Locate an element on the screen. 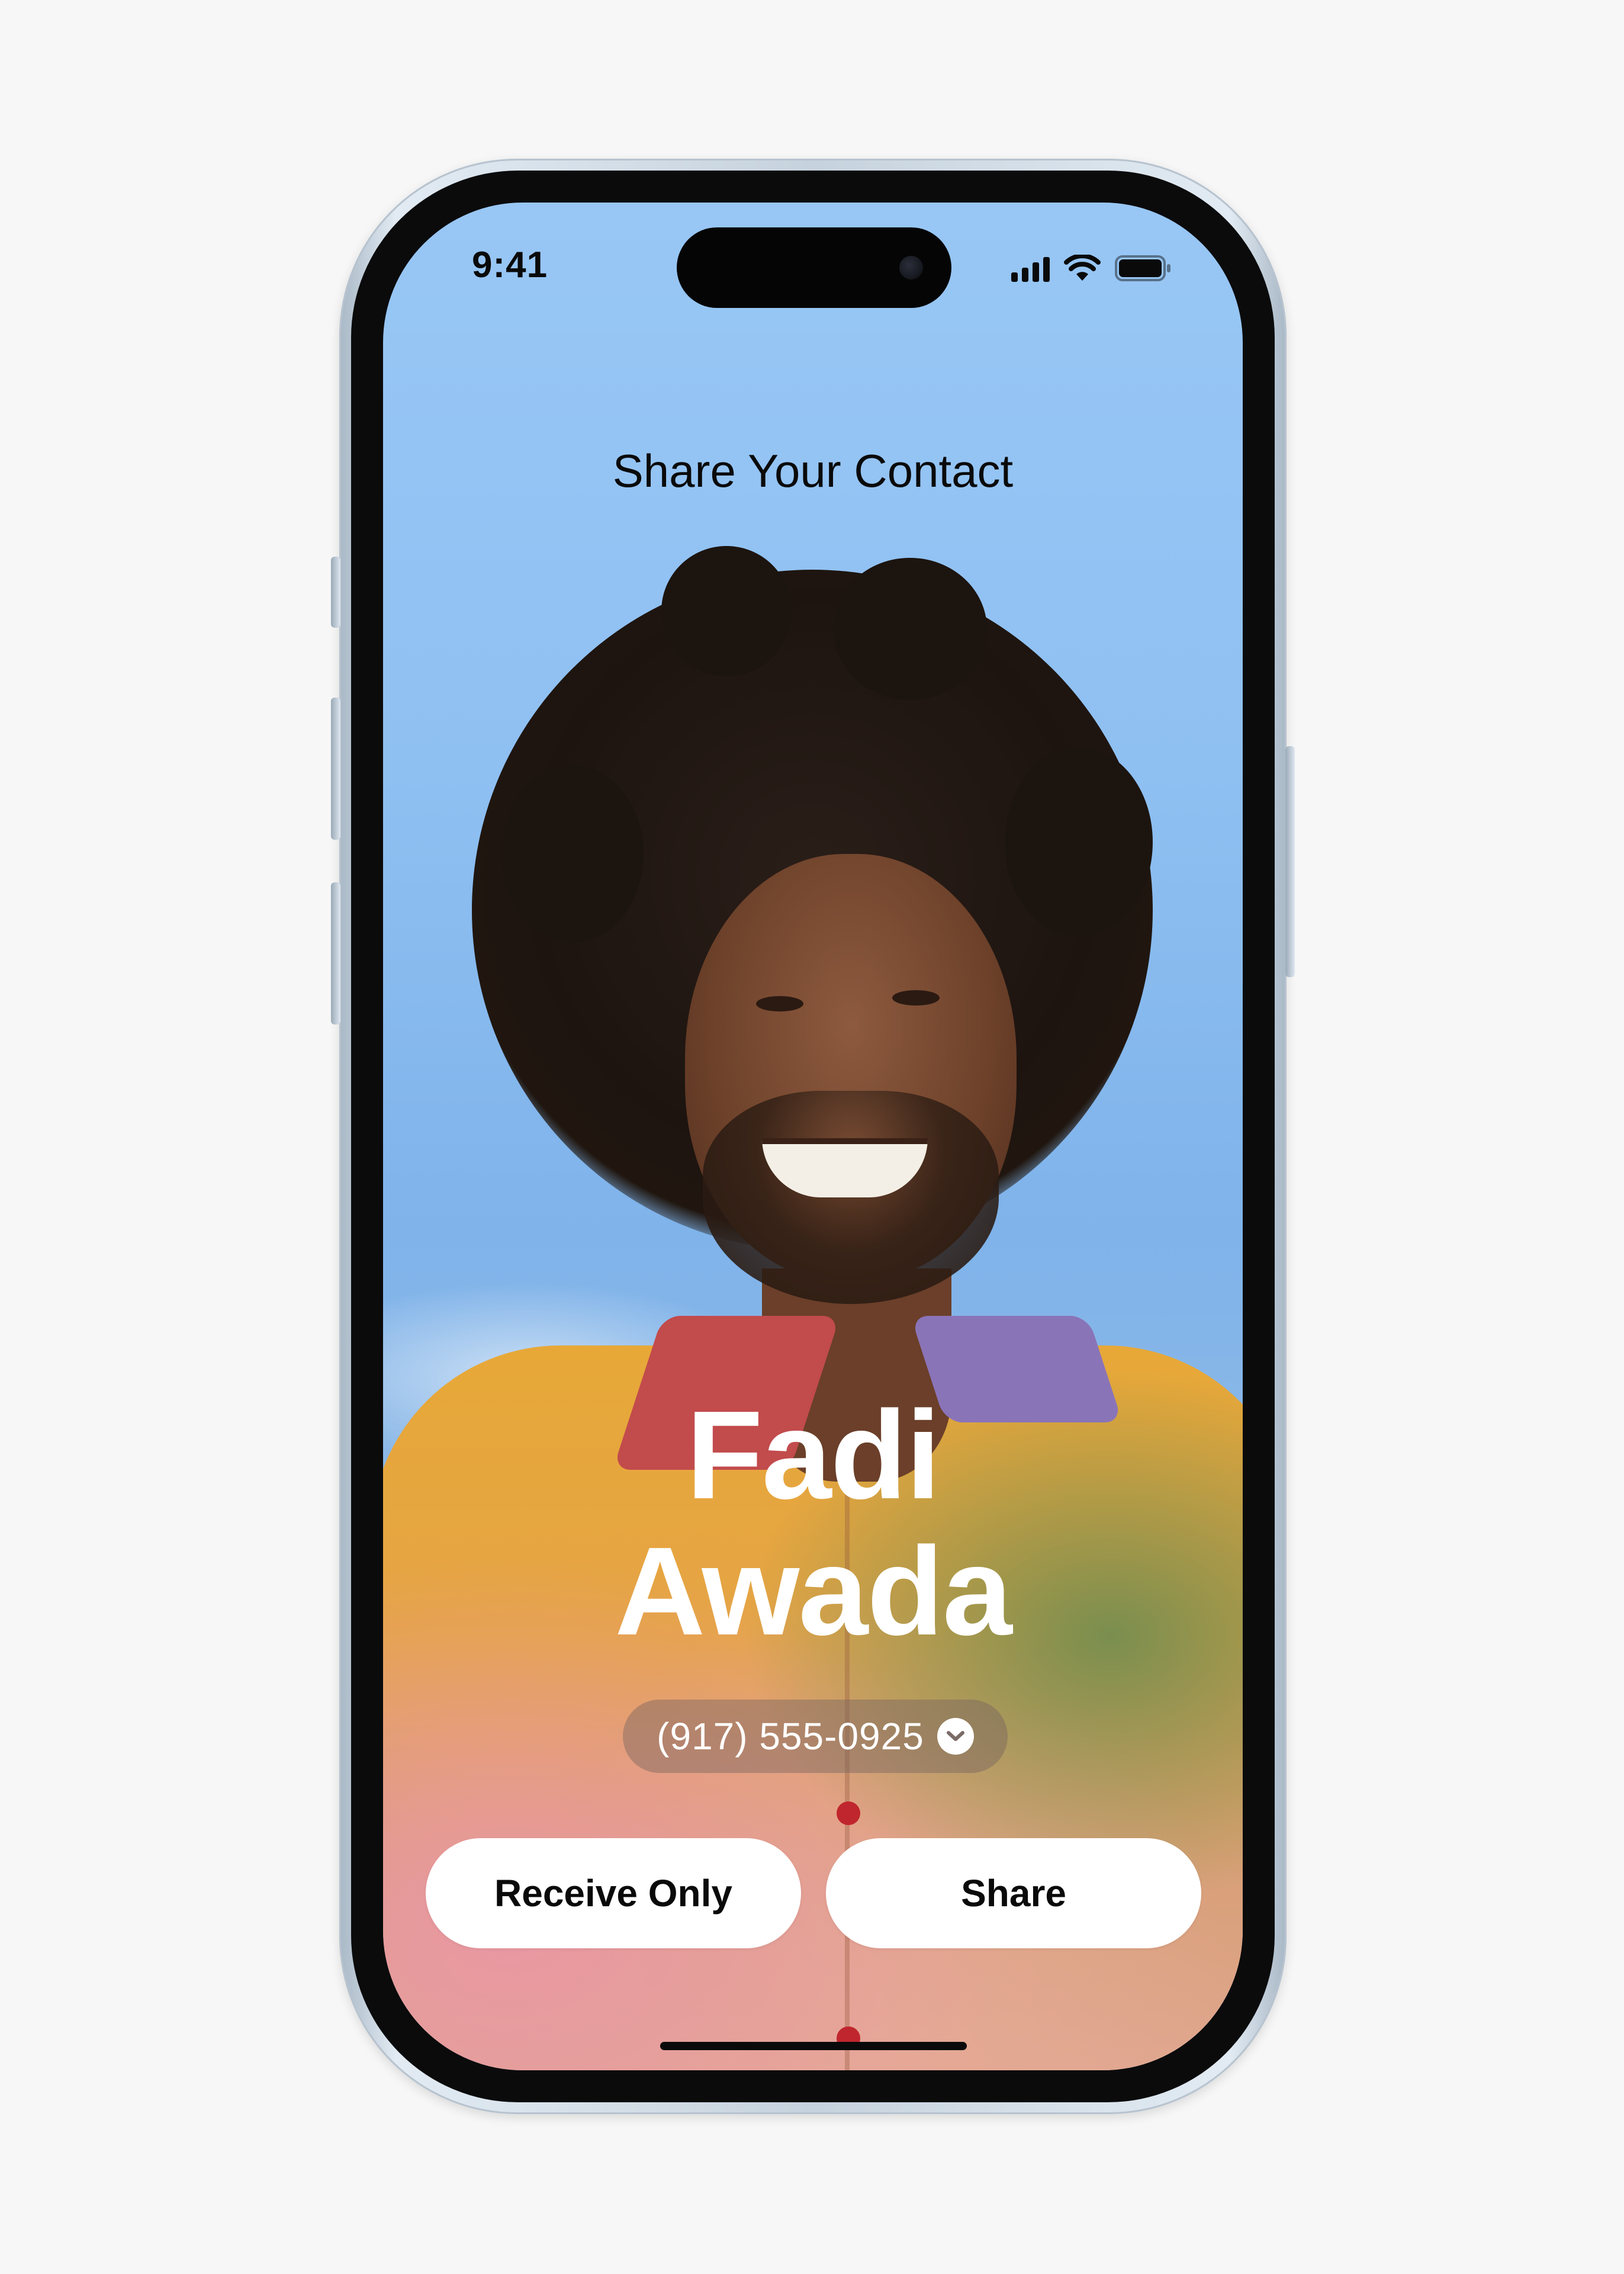 Image resolution: width=1624 pixels, height=2274 pixels. right-eye is located at coordinates (916, 998).